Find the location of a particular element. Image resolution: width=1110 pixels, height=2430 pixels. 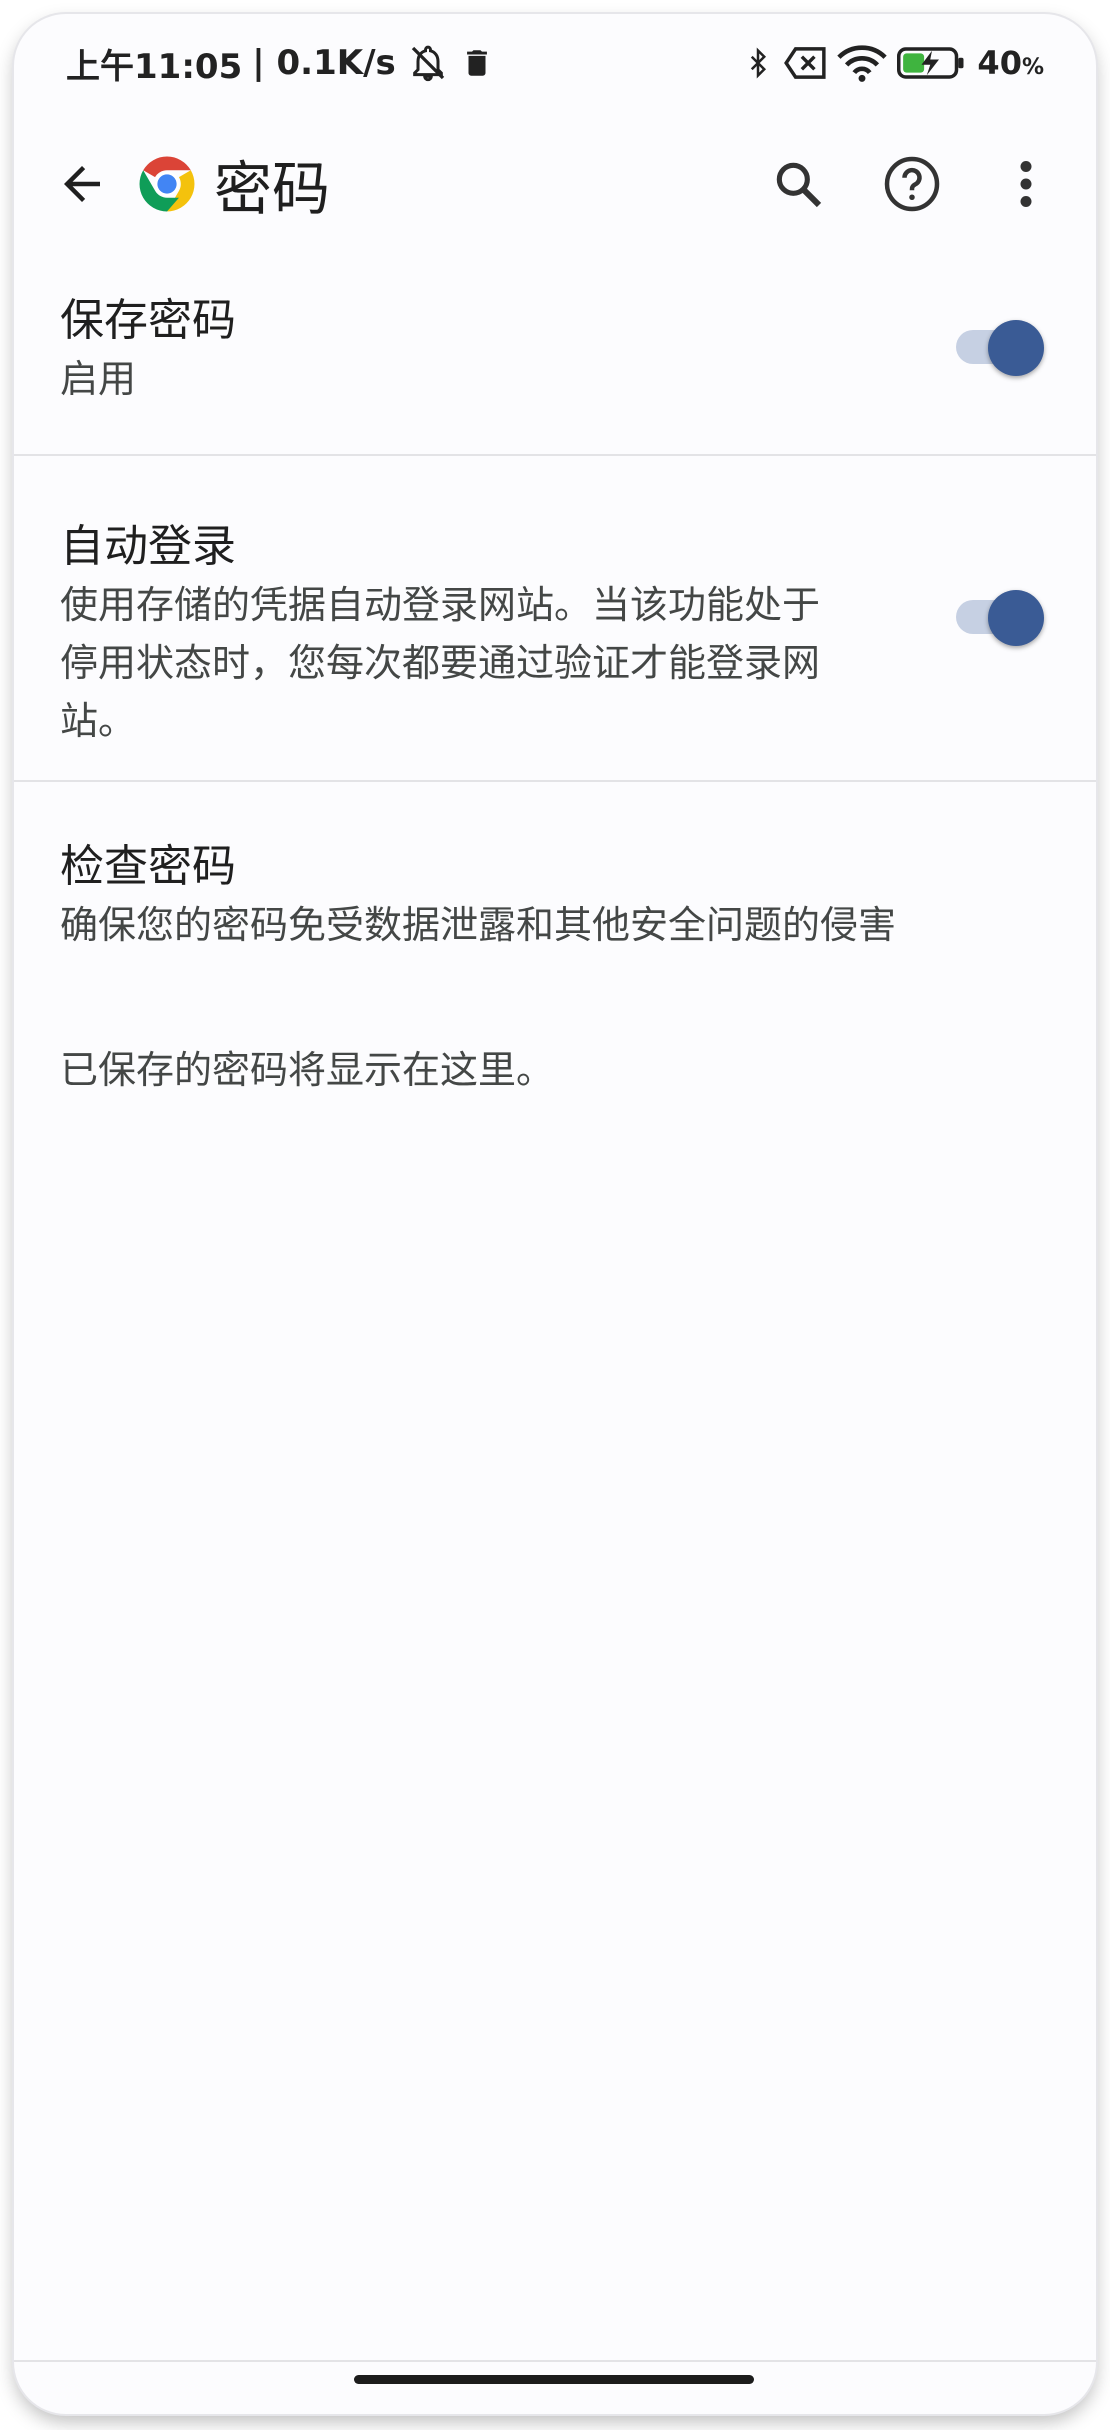

status-left: 上午11:05 | 0.1K/s is located at coordinates (280, 63).